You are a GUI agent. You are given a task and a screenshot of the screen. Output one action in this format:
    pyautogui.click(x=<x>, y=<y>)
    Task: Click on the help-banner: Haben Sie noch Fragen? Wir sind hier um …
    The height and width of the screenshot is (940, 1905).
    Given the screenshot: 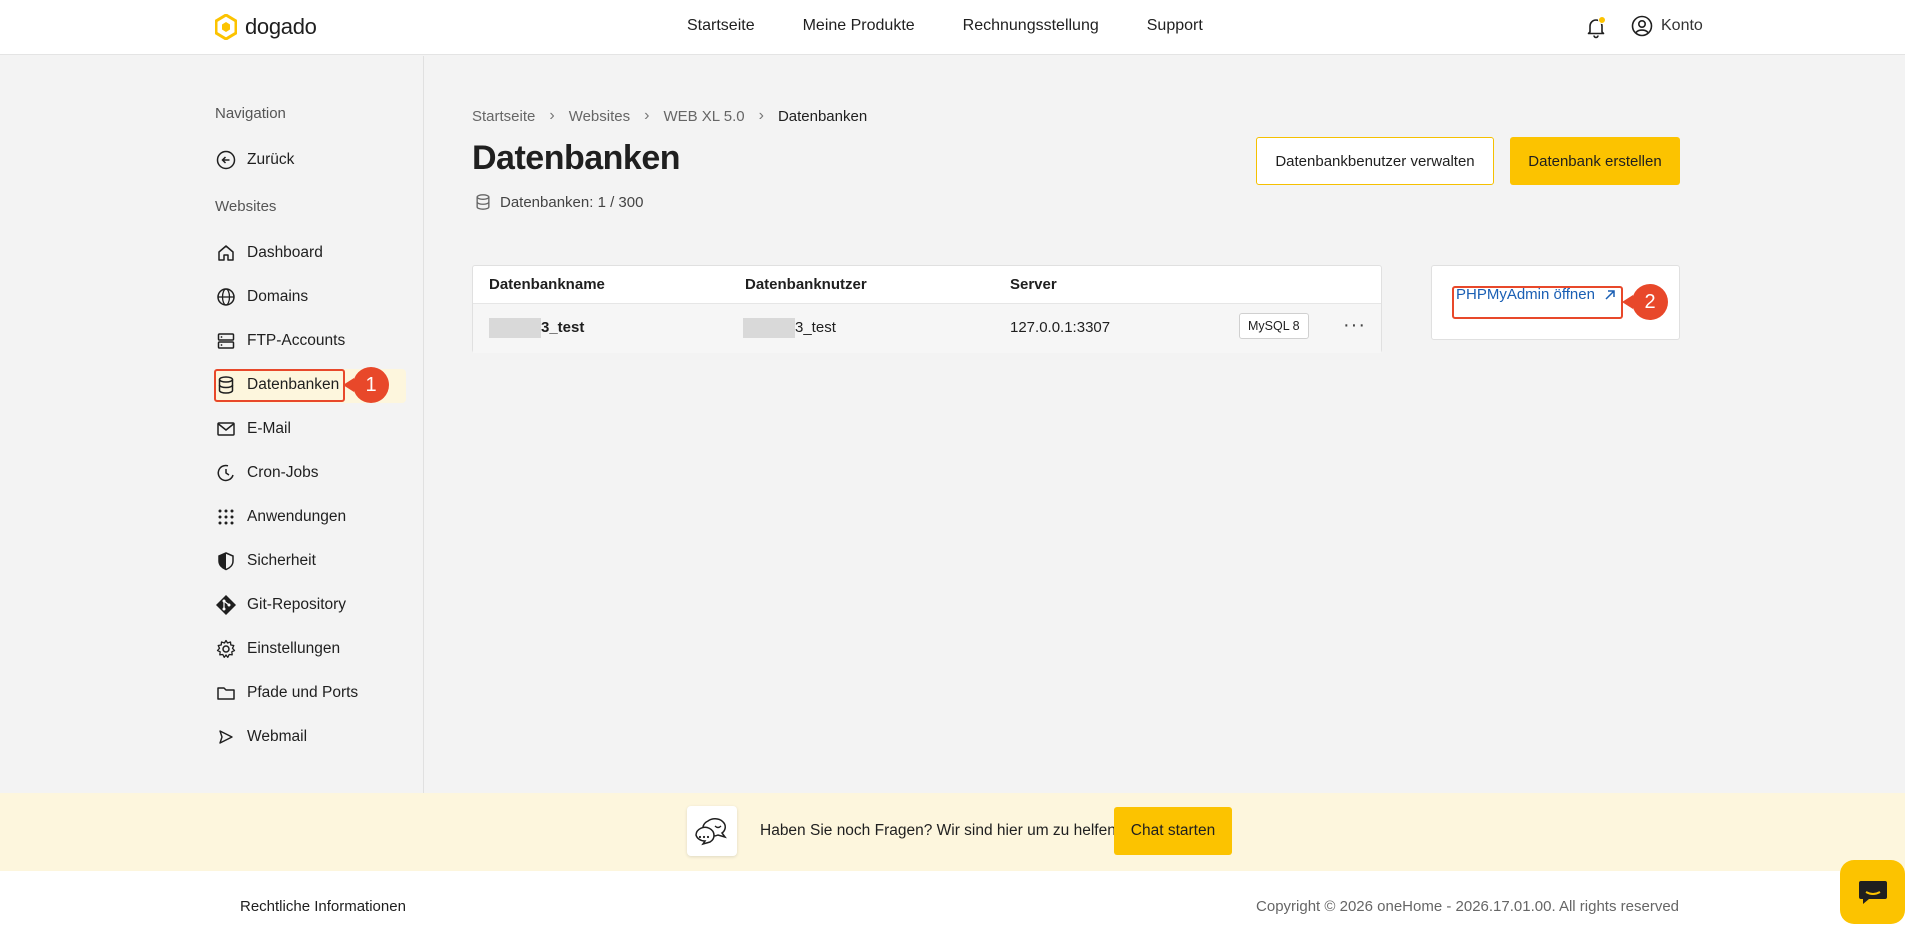 What is the action you would take?
    pyautogui.click(x=952, y=832)
    